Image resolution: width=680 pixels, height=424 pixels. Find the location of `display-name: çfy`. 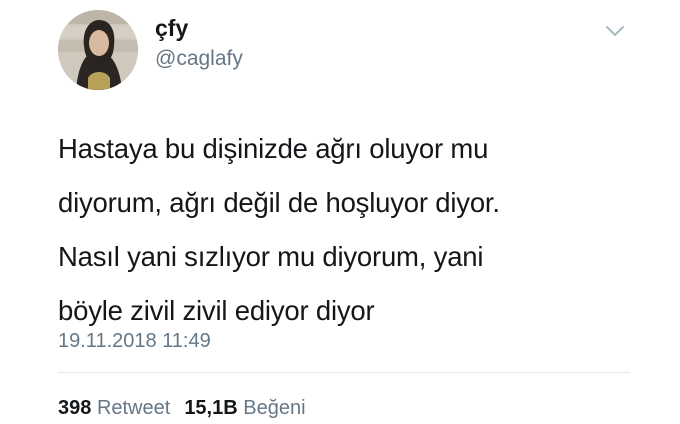

display-name: çfy is located at coordinates (171, 28).